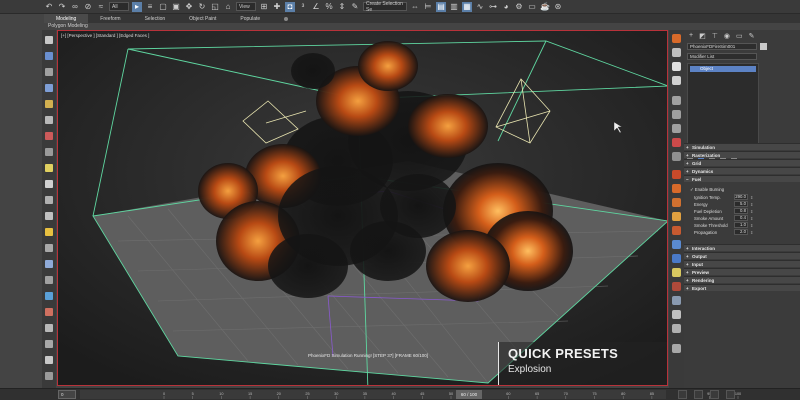 This screenshot has height=400, width=800. Describe the element at coordinates (49, 104) in the screenshot. I see `particle-shader-icon` at that location.